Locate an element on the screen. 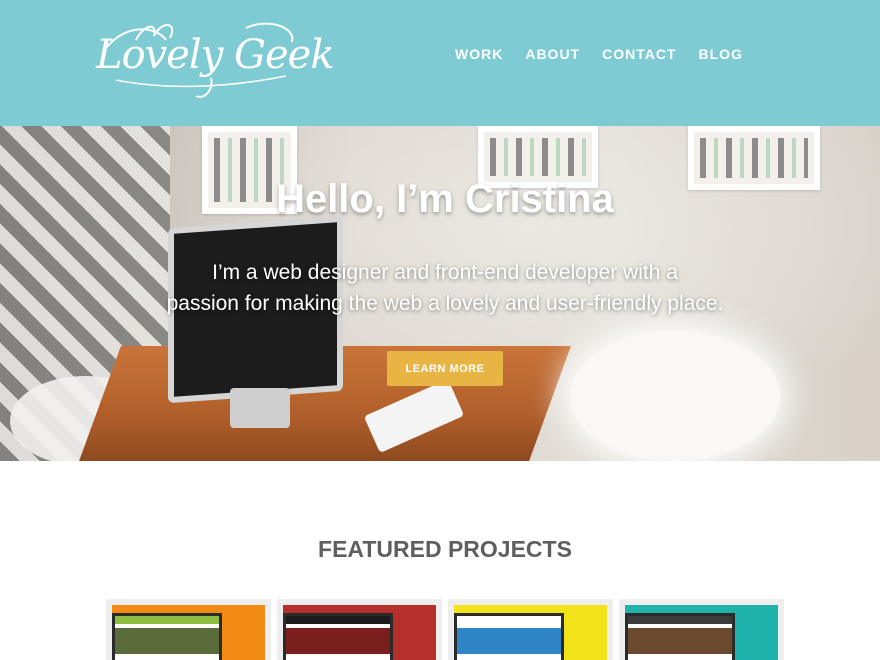 The image size is (880, 660). nav-blog: BLOG is located at coordinates (721, 54).